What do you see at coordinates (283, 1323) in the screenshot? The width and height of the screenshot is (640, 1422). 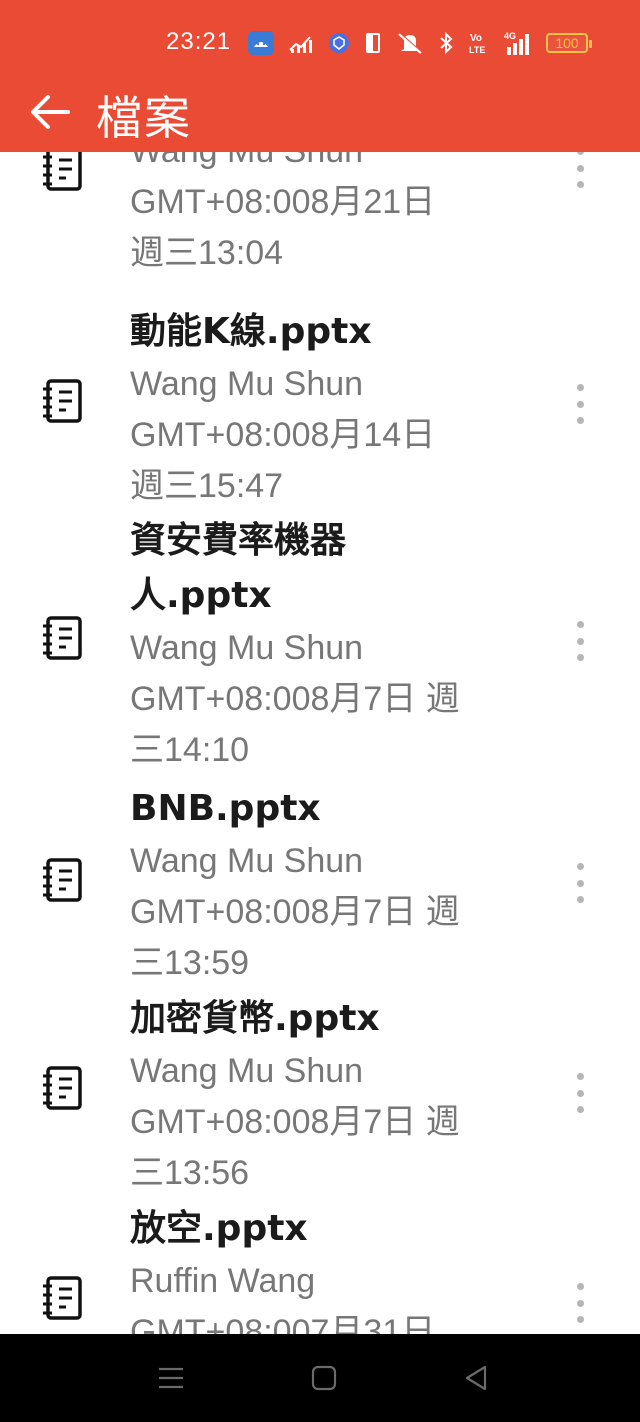 I see `file-modified: GMT+08:007月31日` at bounding box center [283, 1323].